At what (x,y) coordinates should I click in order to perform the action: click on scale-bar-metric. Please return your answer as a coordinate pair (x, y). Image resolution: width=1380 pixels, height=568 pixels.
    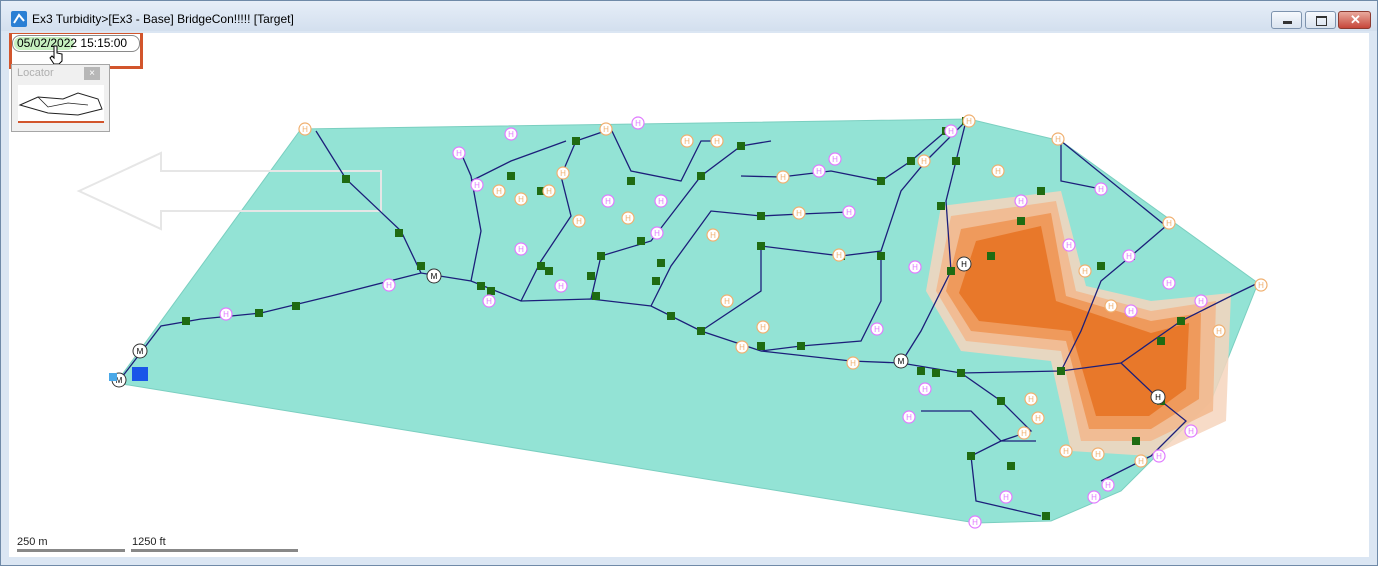
    Looking at the image, I should click on (71, 550).